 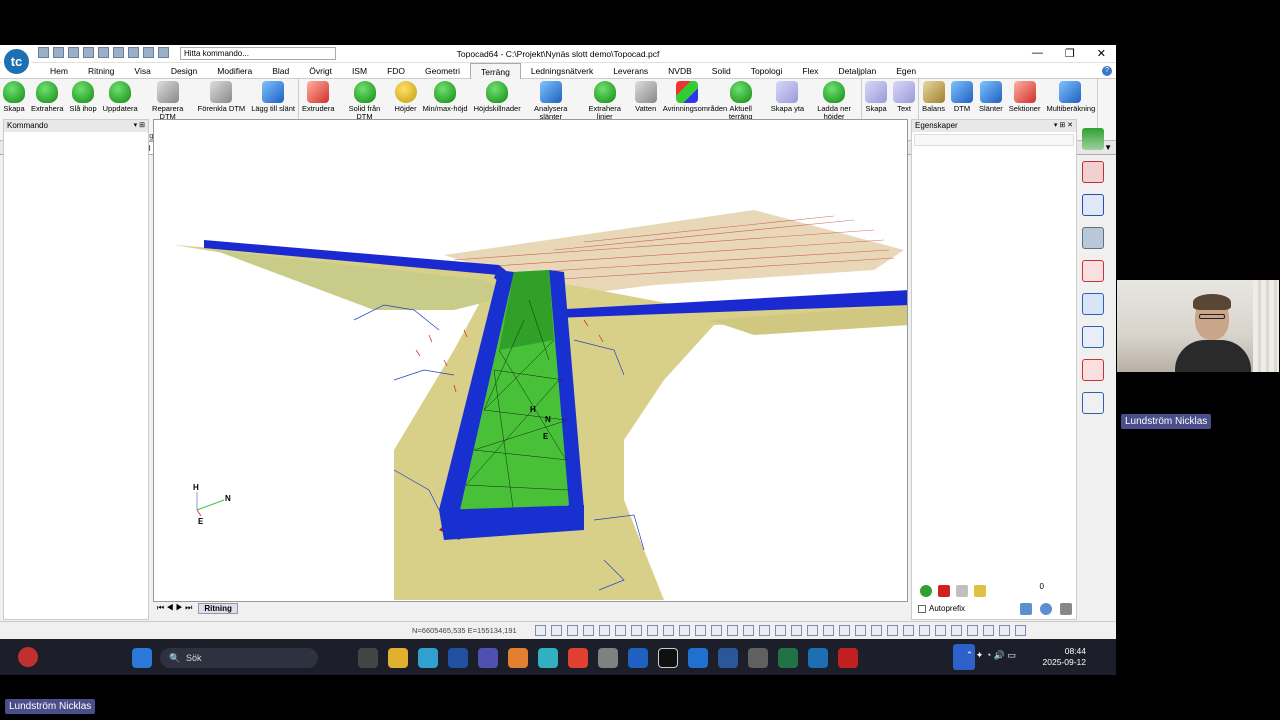 I want to click on help-icon: ?, so click(x=1107, y=71).